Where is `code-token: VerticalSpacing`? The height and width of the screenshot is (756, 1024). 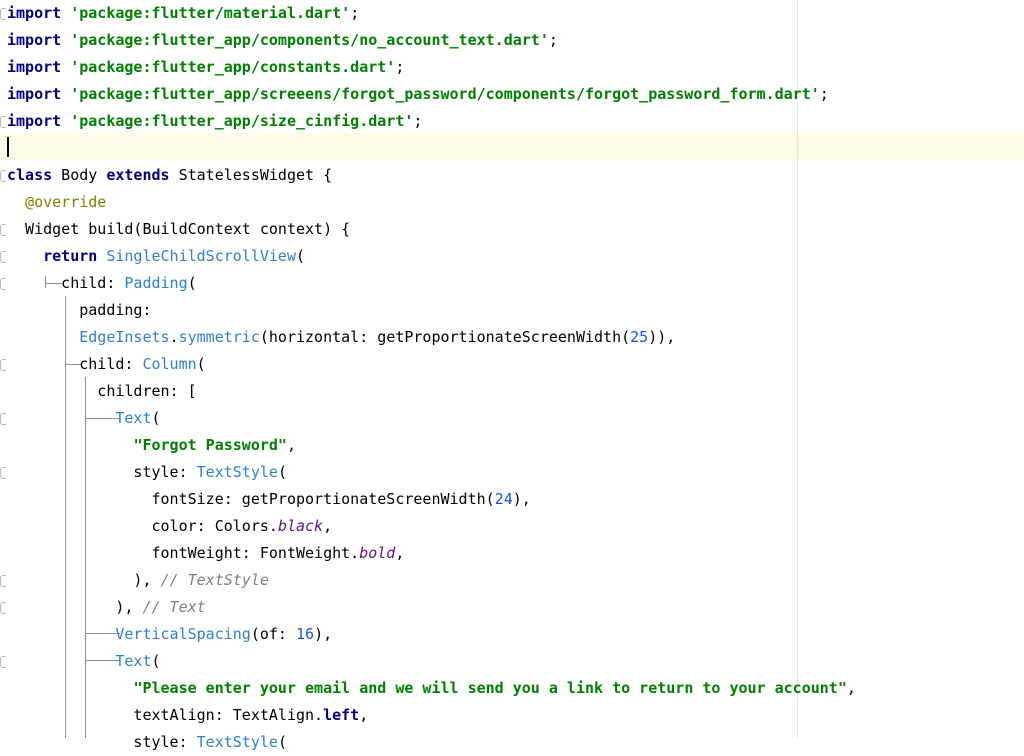 code-token: VerticalSpacing is located at coordinates (183, 634).